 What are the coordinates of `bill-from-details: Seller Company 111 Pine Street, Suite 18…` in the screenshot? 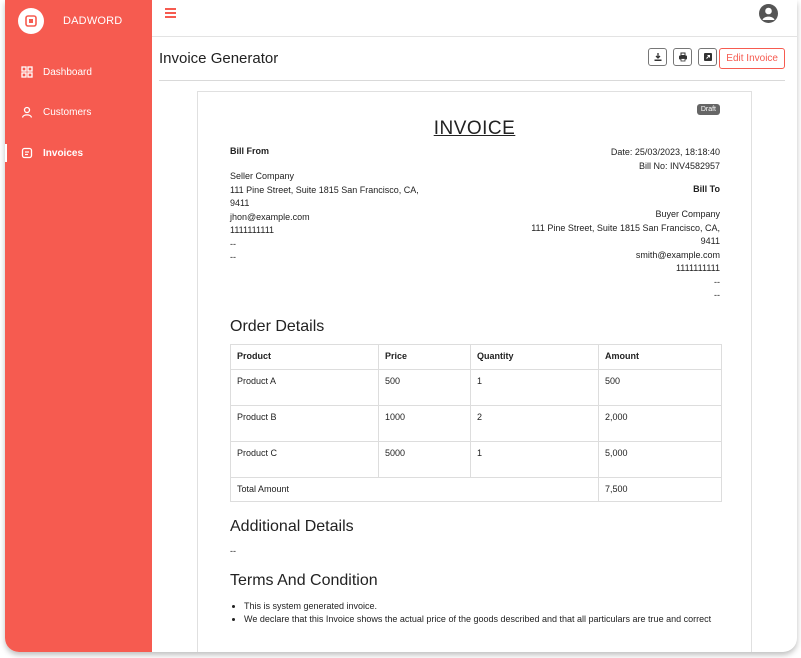 It's located at (335, 217).